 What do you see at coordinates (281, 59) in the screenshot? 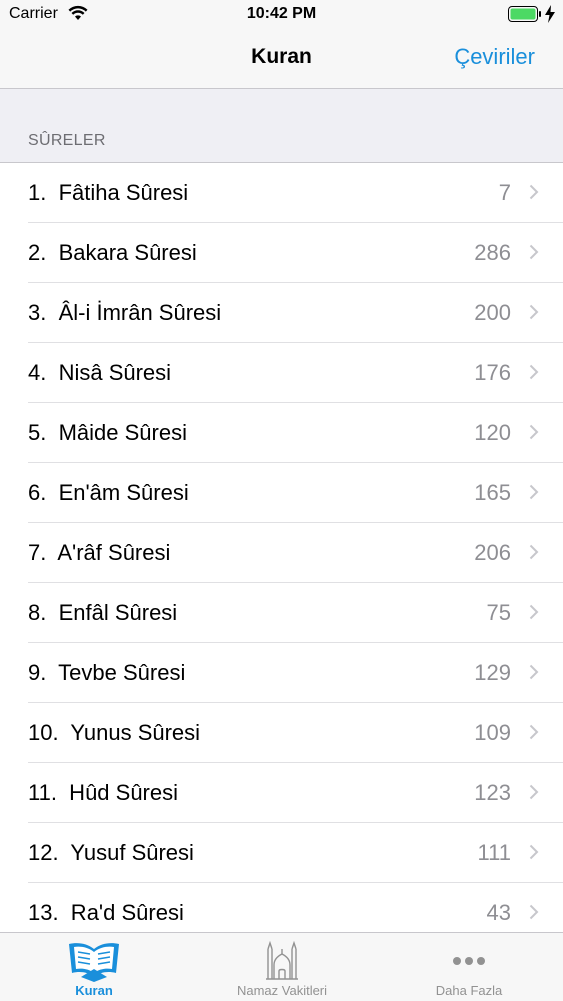
I see `navigation-bar: Kuran Çeviriler` at bounding box center [281, 59].